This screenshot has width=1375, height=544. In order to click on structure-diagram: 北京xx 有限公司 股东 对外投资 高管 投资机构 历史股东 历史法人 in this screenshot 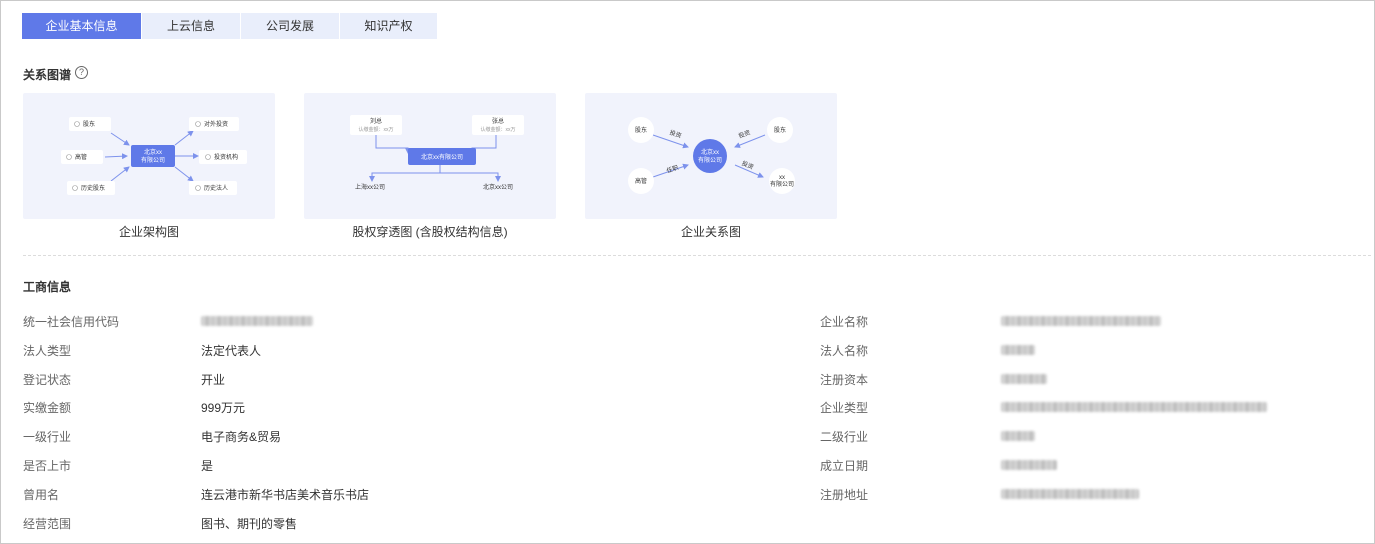, I will do `click(154, 156)`.